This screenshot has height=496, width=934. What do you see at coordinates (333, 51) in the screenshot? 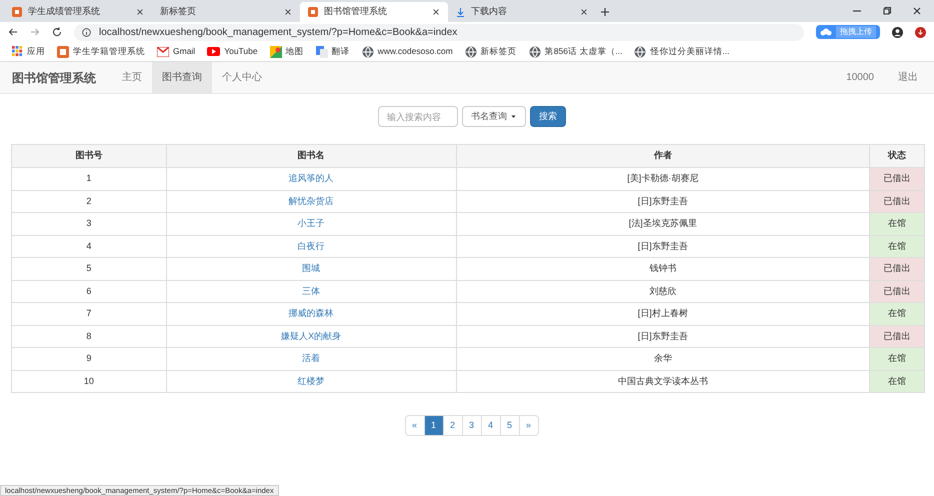
I see `bookmark: 翻译` at bounding box center [333, 51].